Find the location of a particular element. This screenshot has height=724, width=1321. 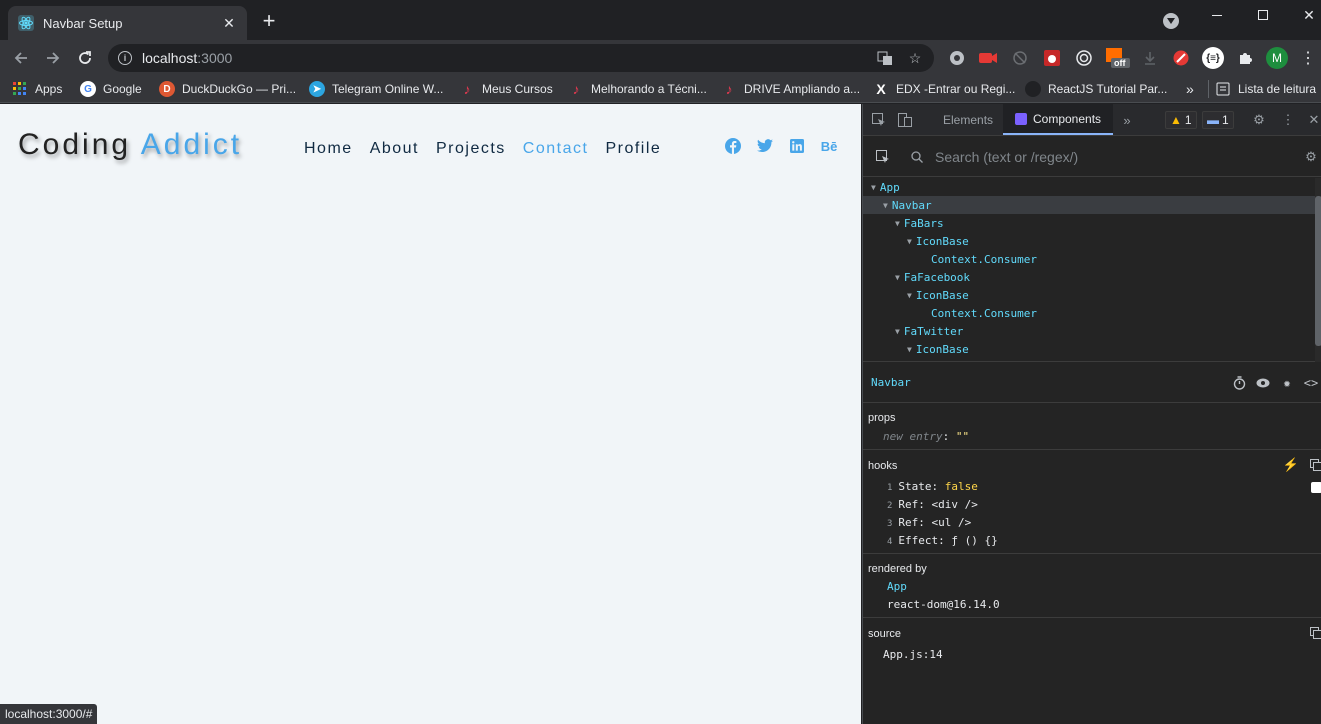

tree-row: ▼ FaTwitter is located at coordinates (1089, 331).